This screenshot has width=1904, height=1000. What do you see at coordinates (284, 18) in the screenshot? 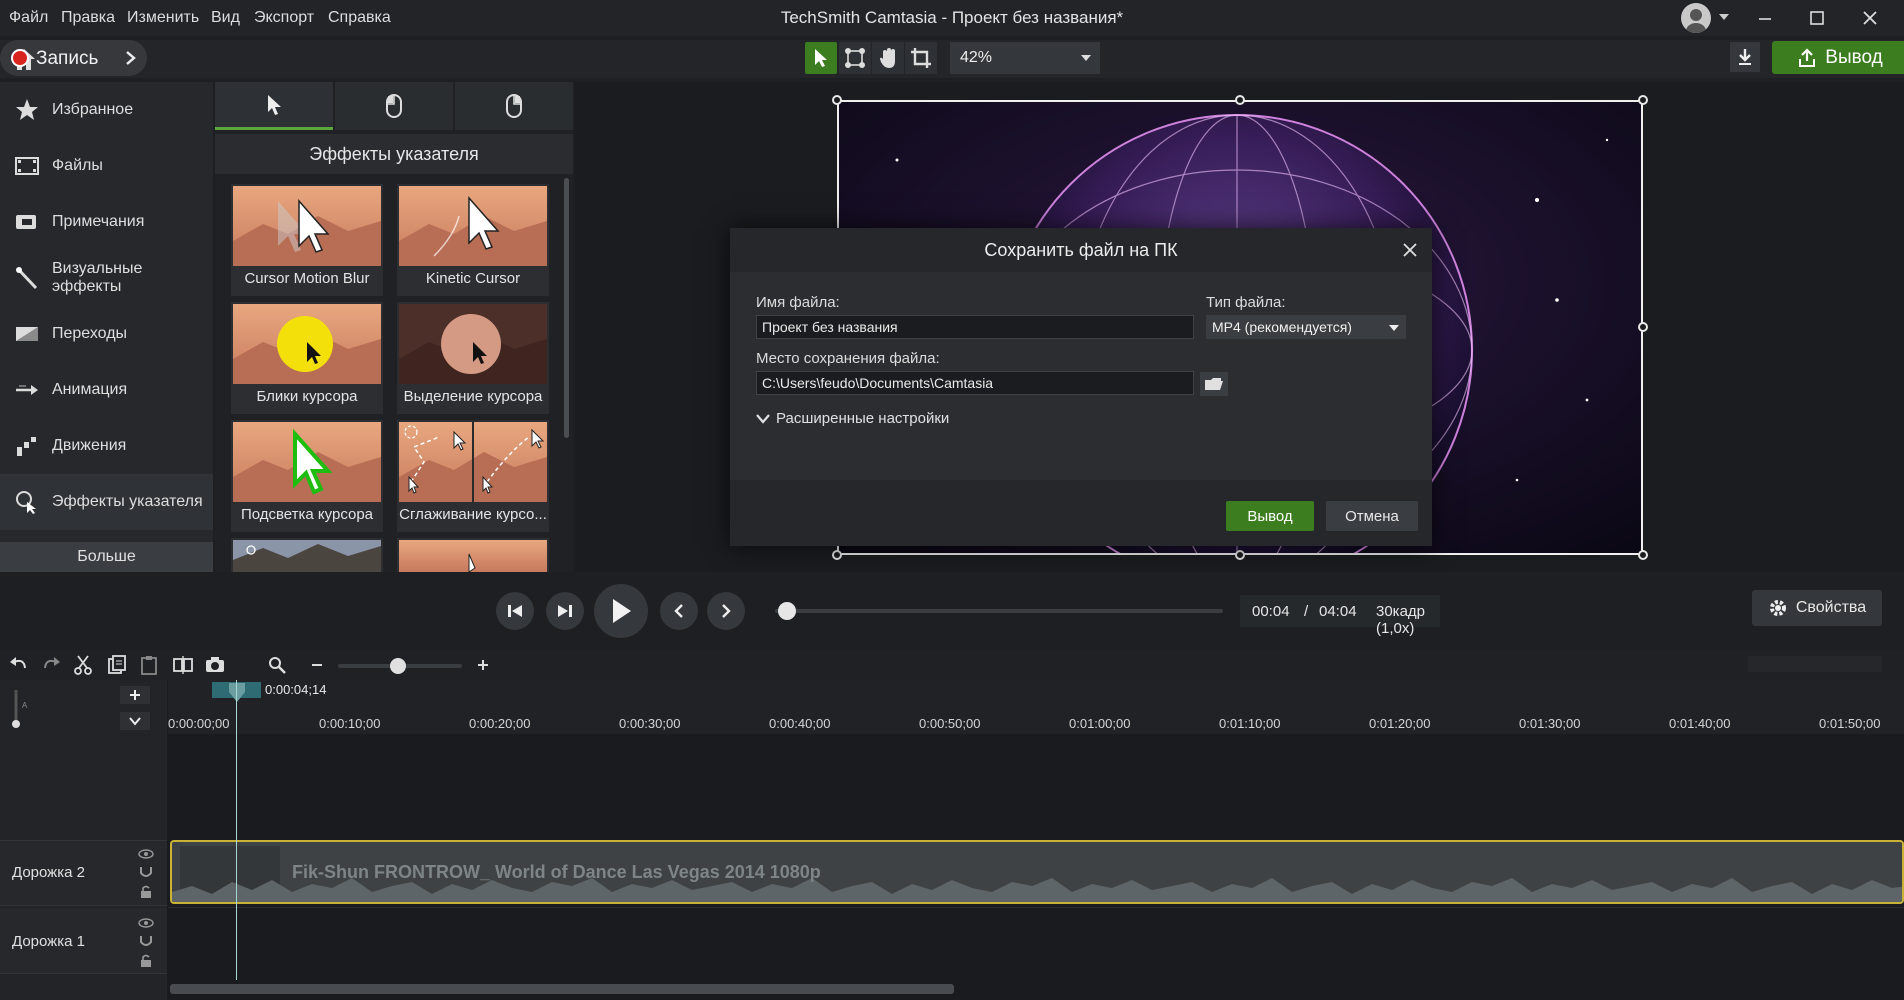
I see `menu-export: Экспорт` at bounding box center [284, 18].